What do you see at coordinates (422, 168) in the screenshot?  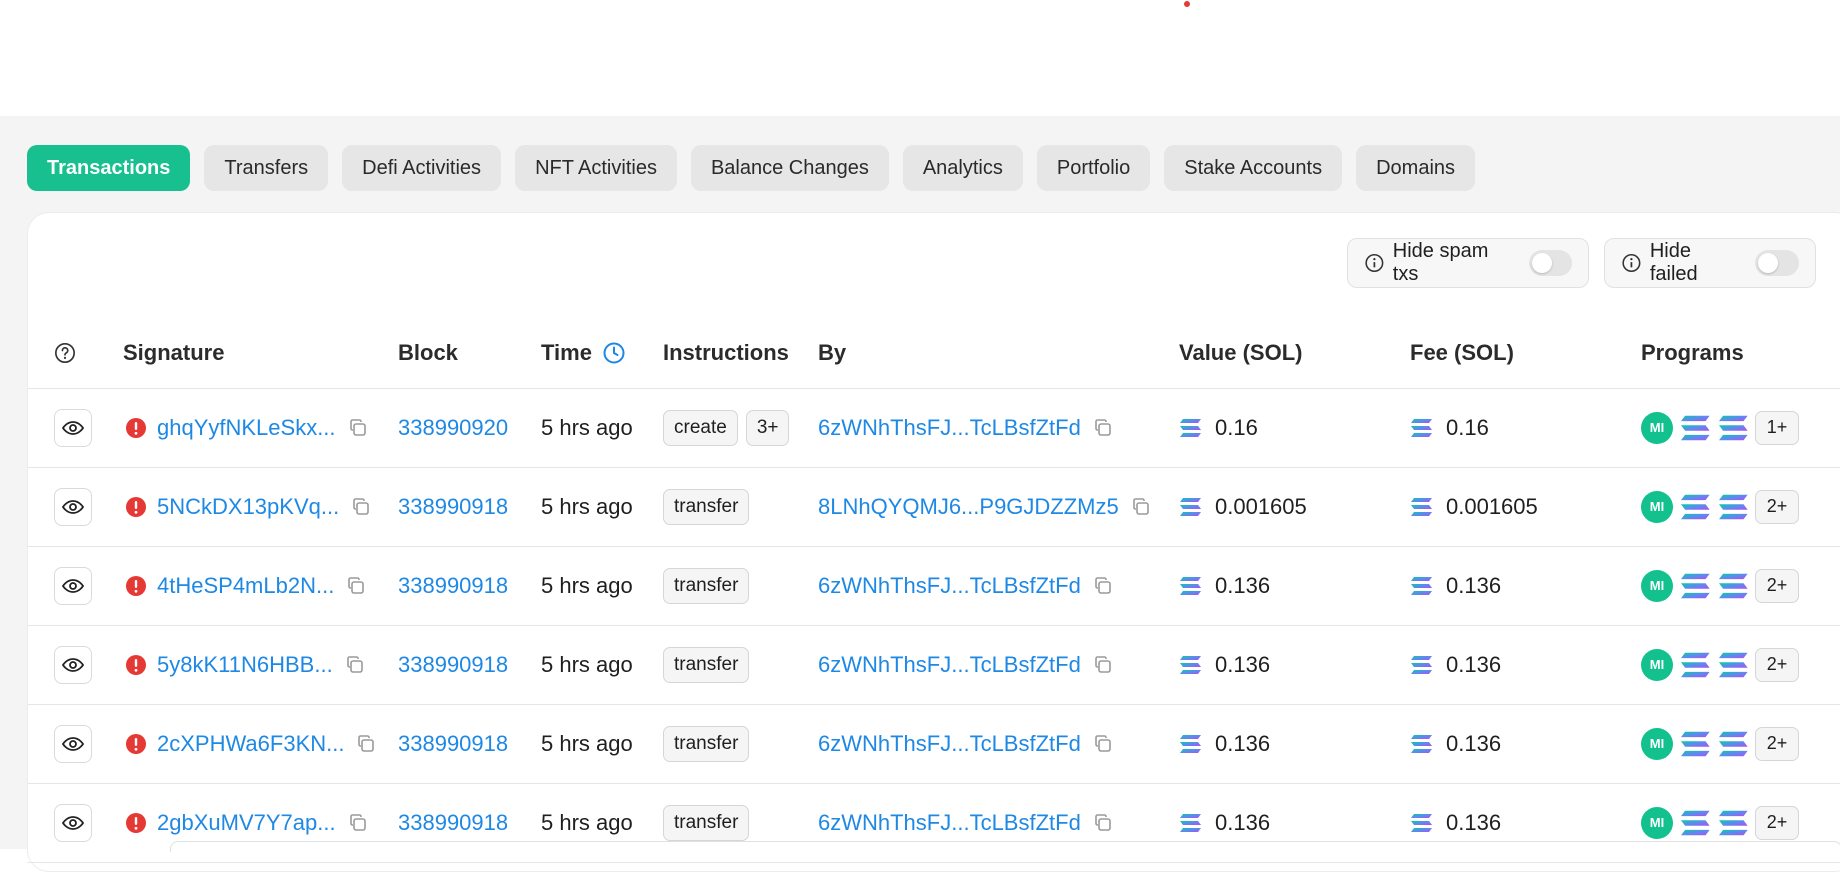 I see `tab-defi-activities: Defi Activities` at bounding box center [422, 168].